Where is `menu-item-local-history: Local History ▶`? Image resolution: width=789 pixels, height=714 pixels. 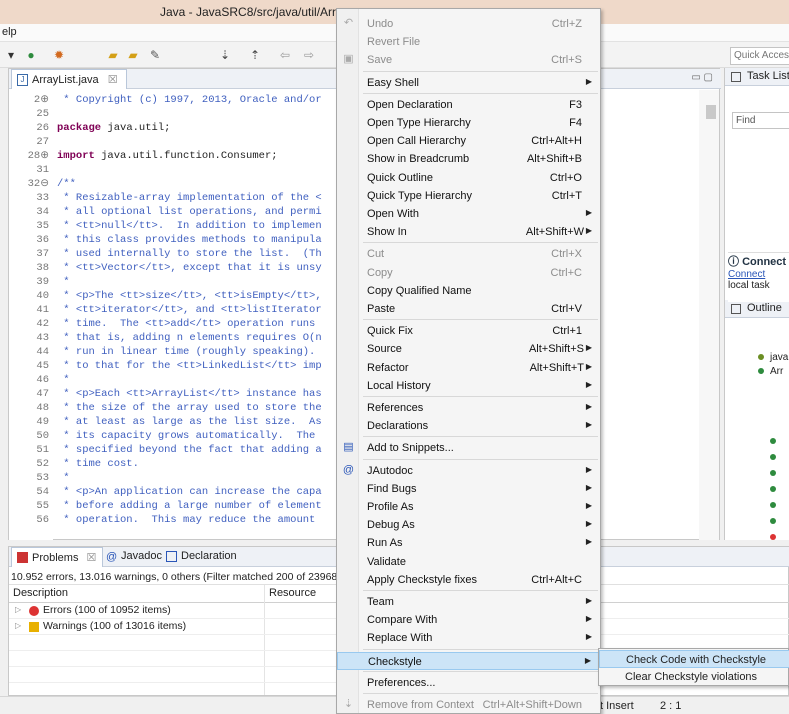
menu-item-local-history: Local History ▶ is located at coordinates (468, 386).